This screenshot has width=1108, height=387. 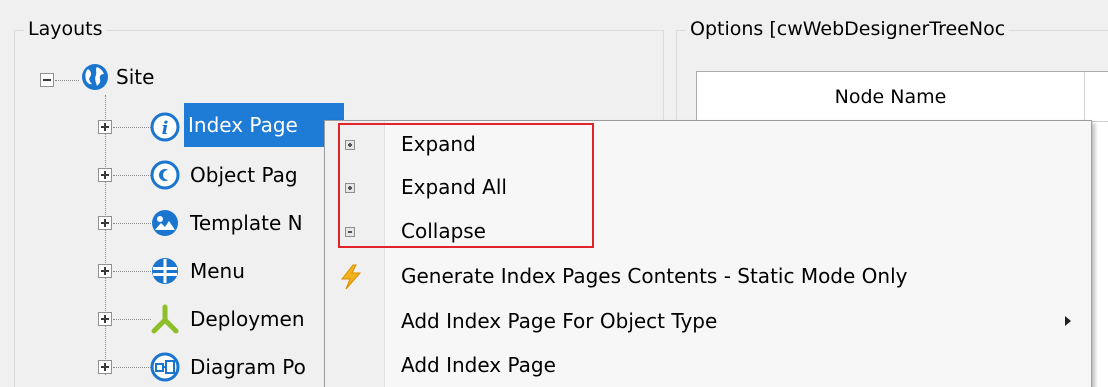 I want to click on layouts-title: Layouts, so click(x=65, y=29).